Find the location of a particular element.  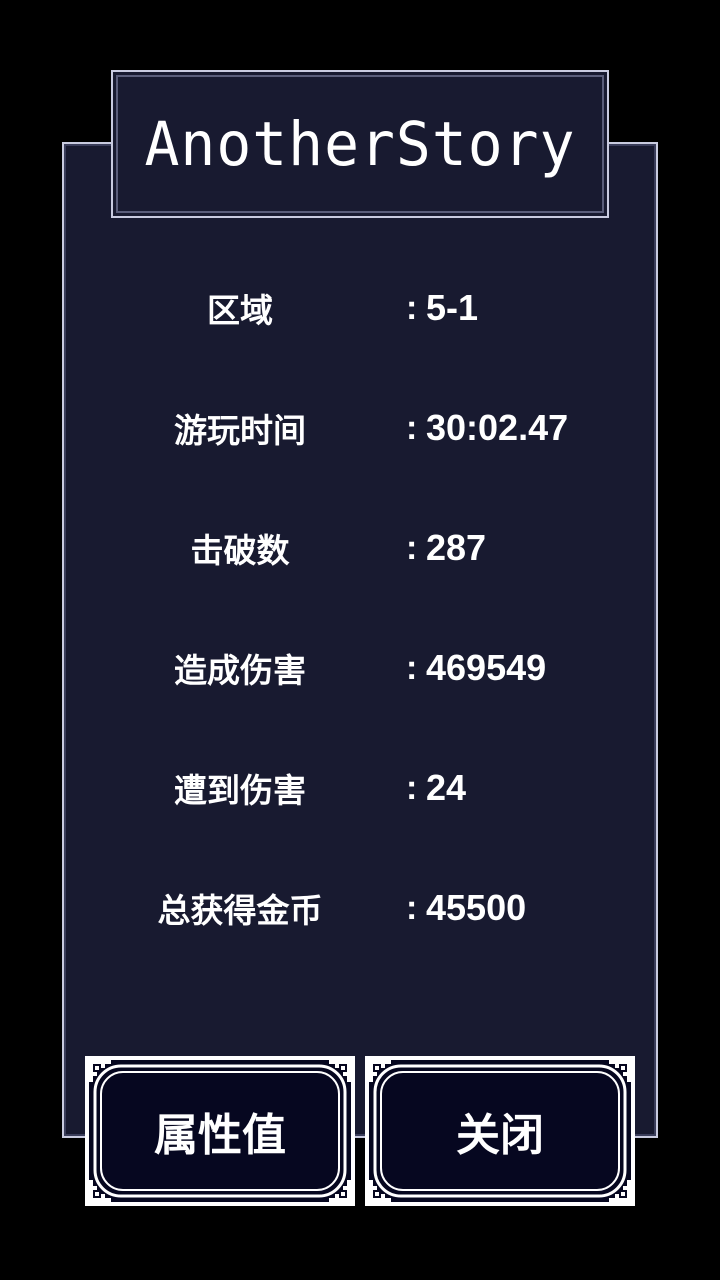

stat-value: 469549 is located at coordinates (486, 667).